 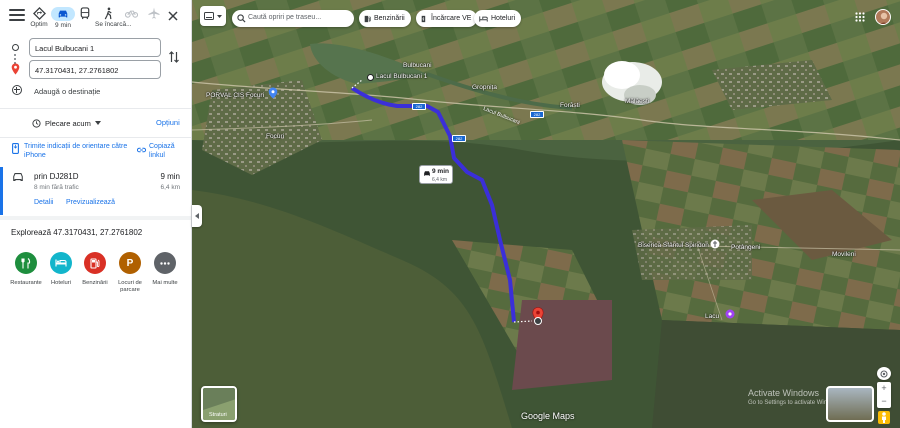 What do you see at coordinates (15, 69) in the screenshot?
I see `destination-pin-icon` at bounding box center [15, 69].